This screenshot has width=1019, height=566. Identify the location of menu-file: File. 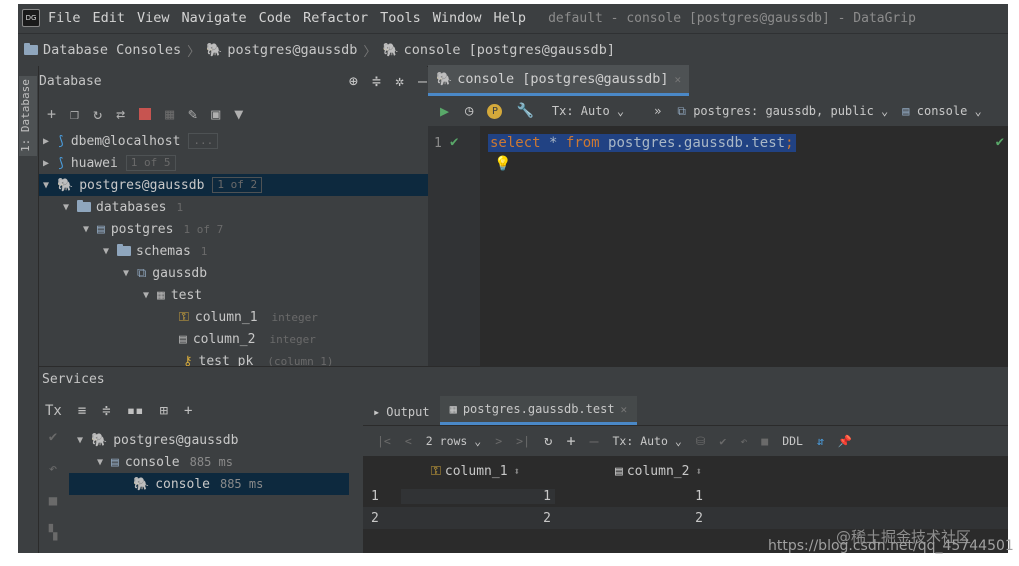
(64, 18).